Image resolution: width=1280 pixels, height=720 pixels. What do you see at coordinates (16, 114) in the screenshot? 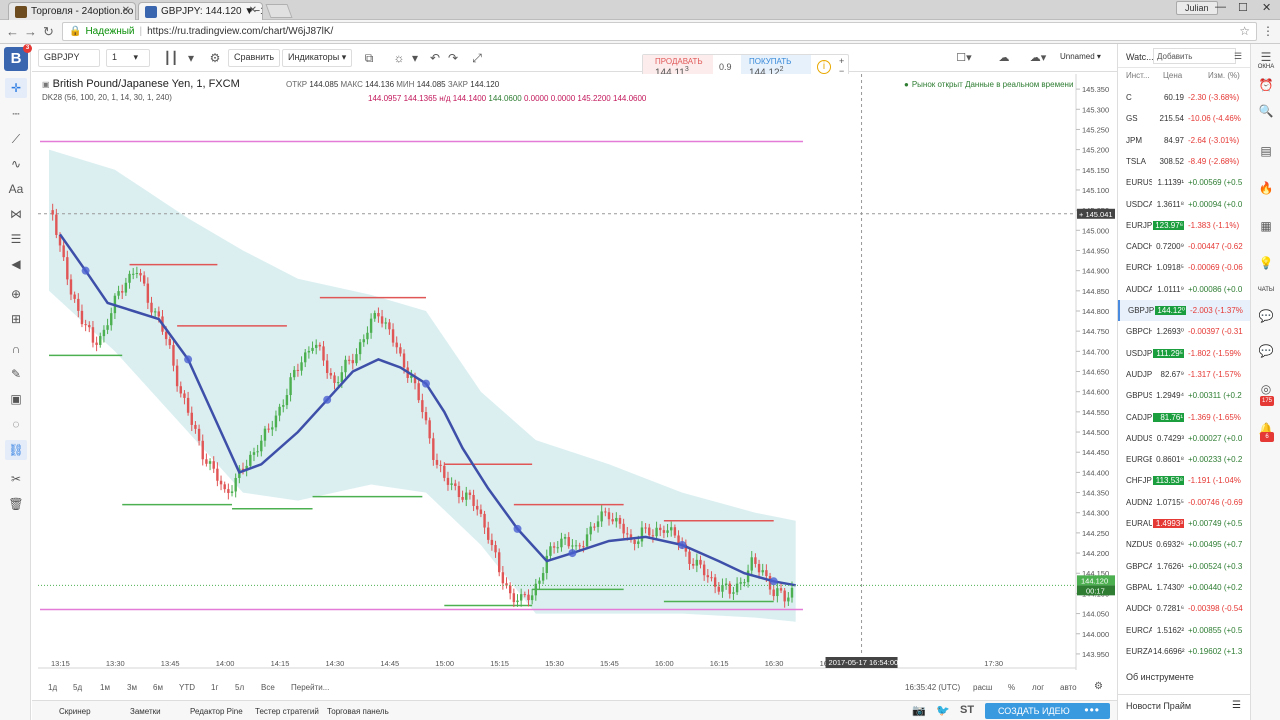
I see `line-dash-icon: ┄` at bounding box center [16, 114].